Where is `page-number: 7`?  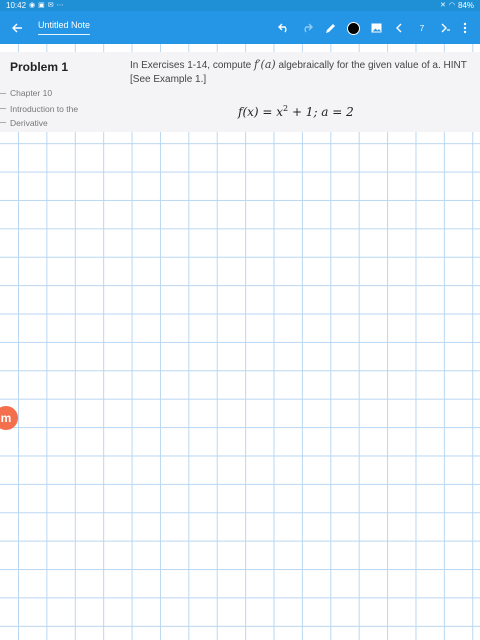 page-number: 7 is located at coordinates (422, 28).